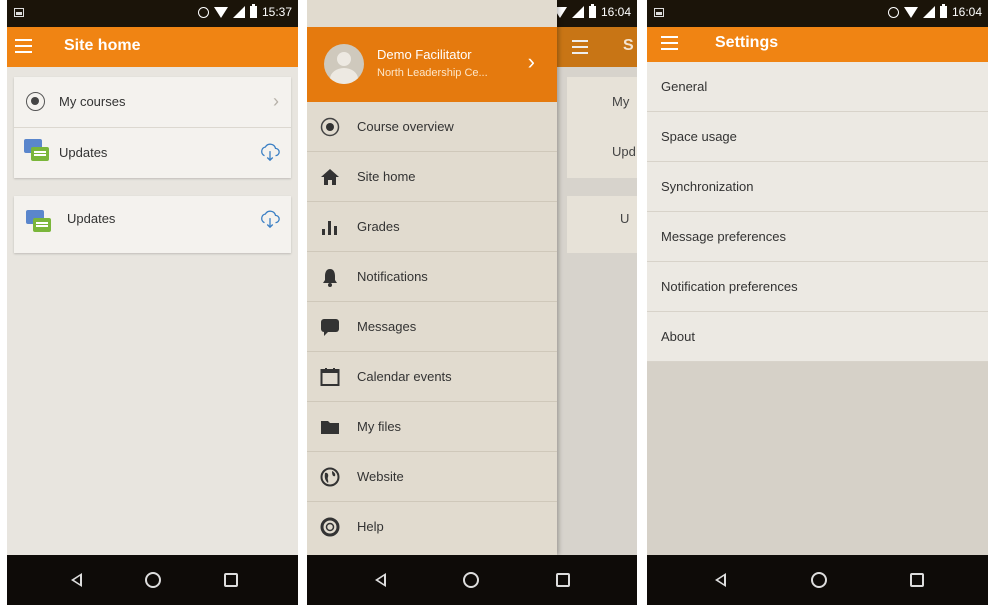  Describe the element at coordinates (387, 326) in the screenshot. I see `menu-item-label: Messages` at that location.